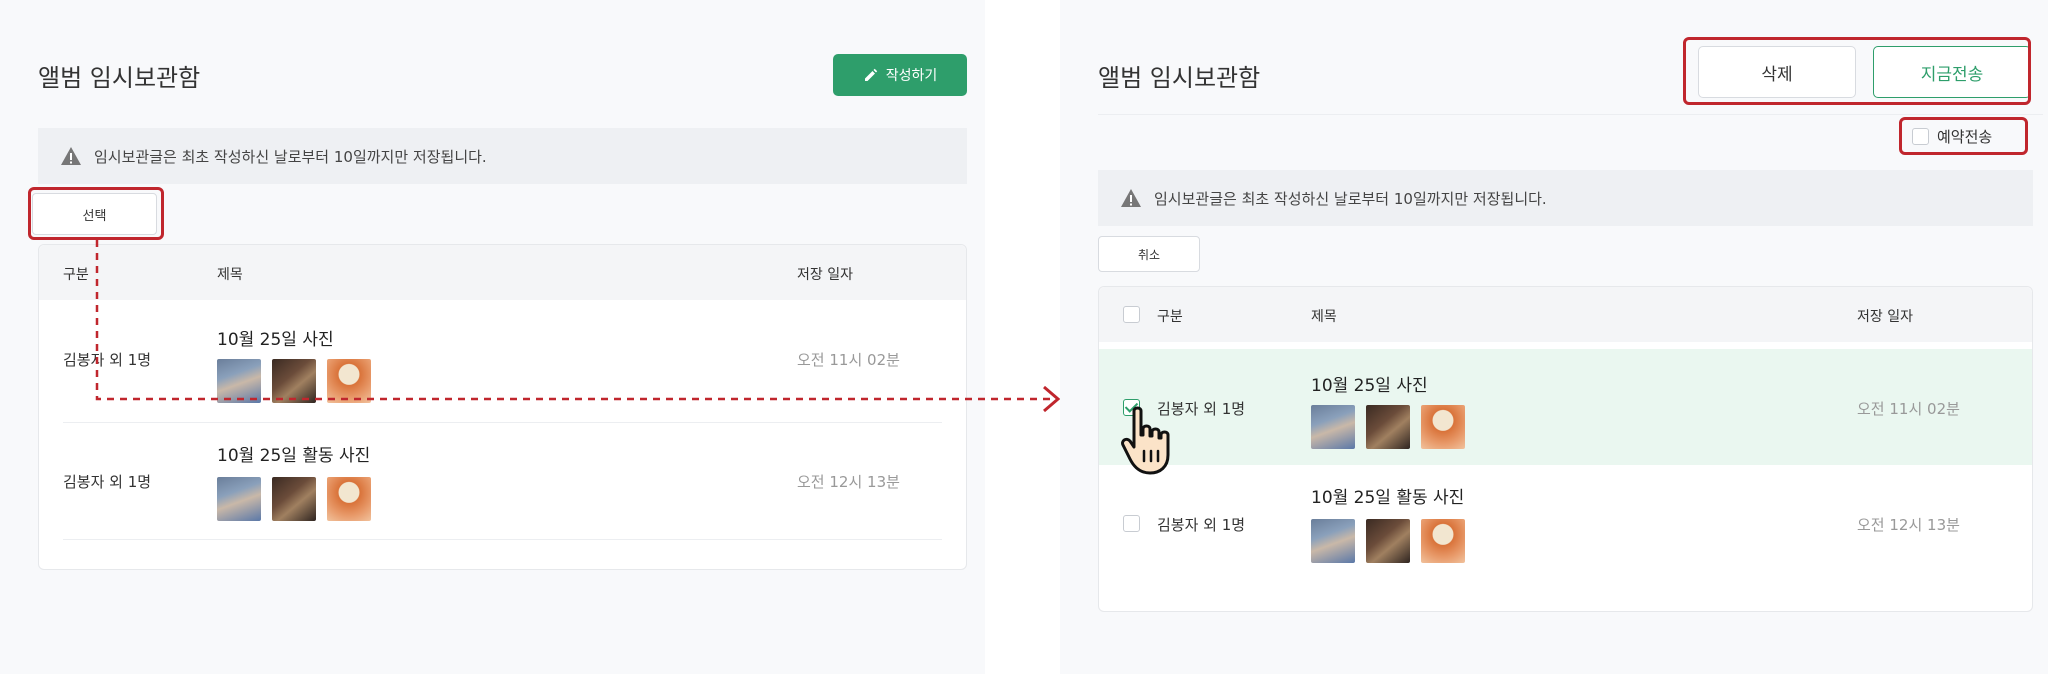 The height and width of the screenshot is (674, 2048). What do you see at coordinates (1565, 407) in the screenshot?
I see `table-row-selected: 김봉자 외 1명 10월 25일 사진 오전 11시 02분` at bounding box center [1565, 407].